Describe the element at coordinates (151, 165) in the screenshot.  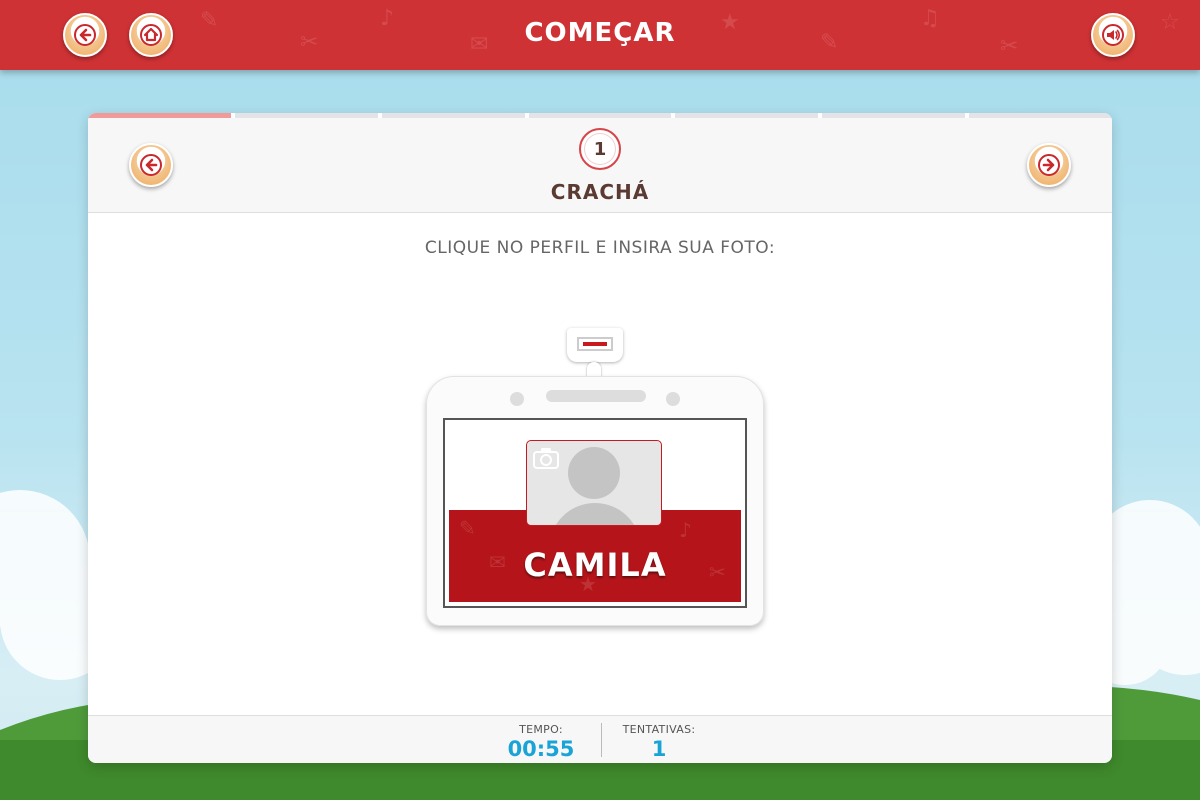
I see `prev-arrow-icon` at that location.